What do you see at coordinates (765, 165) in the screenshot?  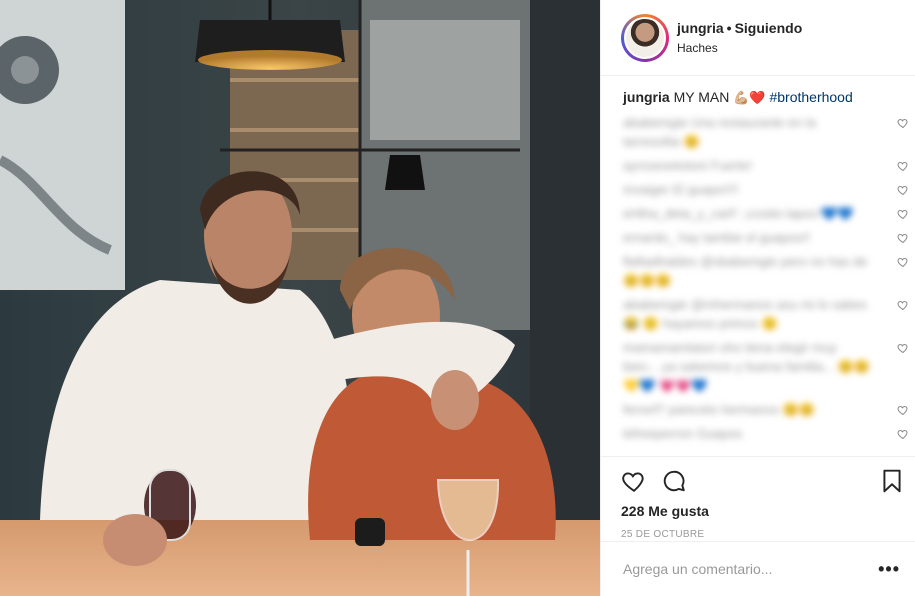 I see `comment-item: ayrosesetotoni Fuerte!` at bounding box center [765, 165].